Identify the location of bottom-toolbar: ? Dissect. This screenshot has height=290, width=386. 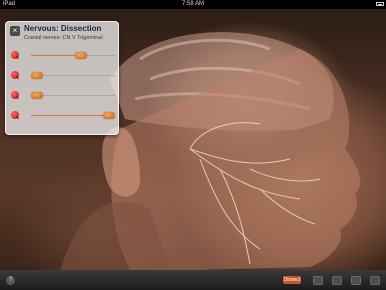
(193, 280).